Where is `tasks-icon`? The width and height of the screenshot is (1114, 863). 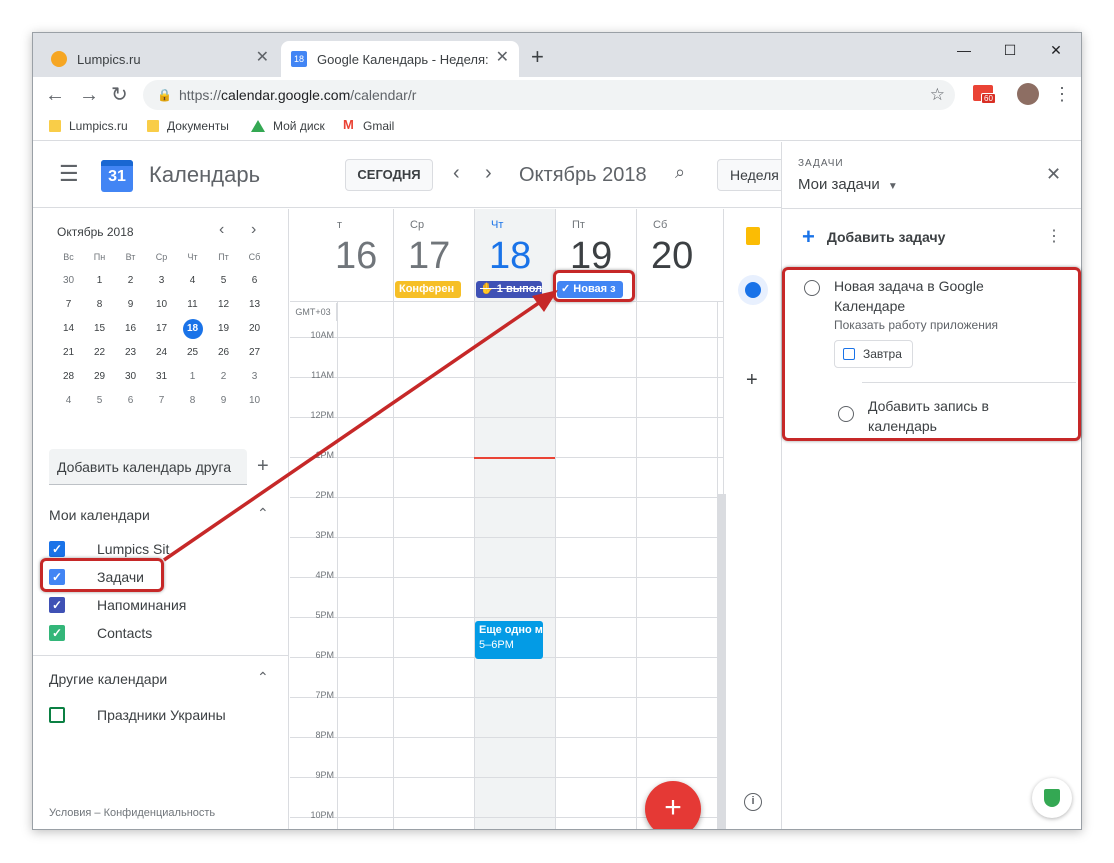
tasks-icon is located at coordinates (753, 290).